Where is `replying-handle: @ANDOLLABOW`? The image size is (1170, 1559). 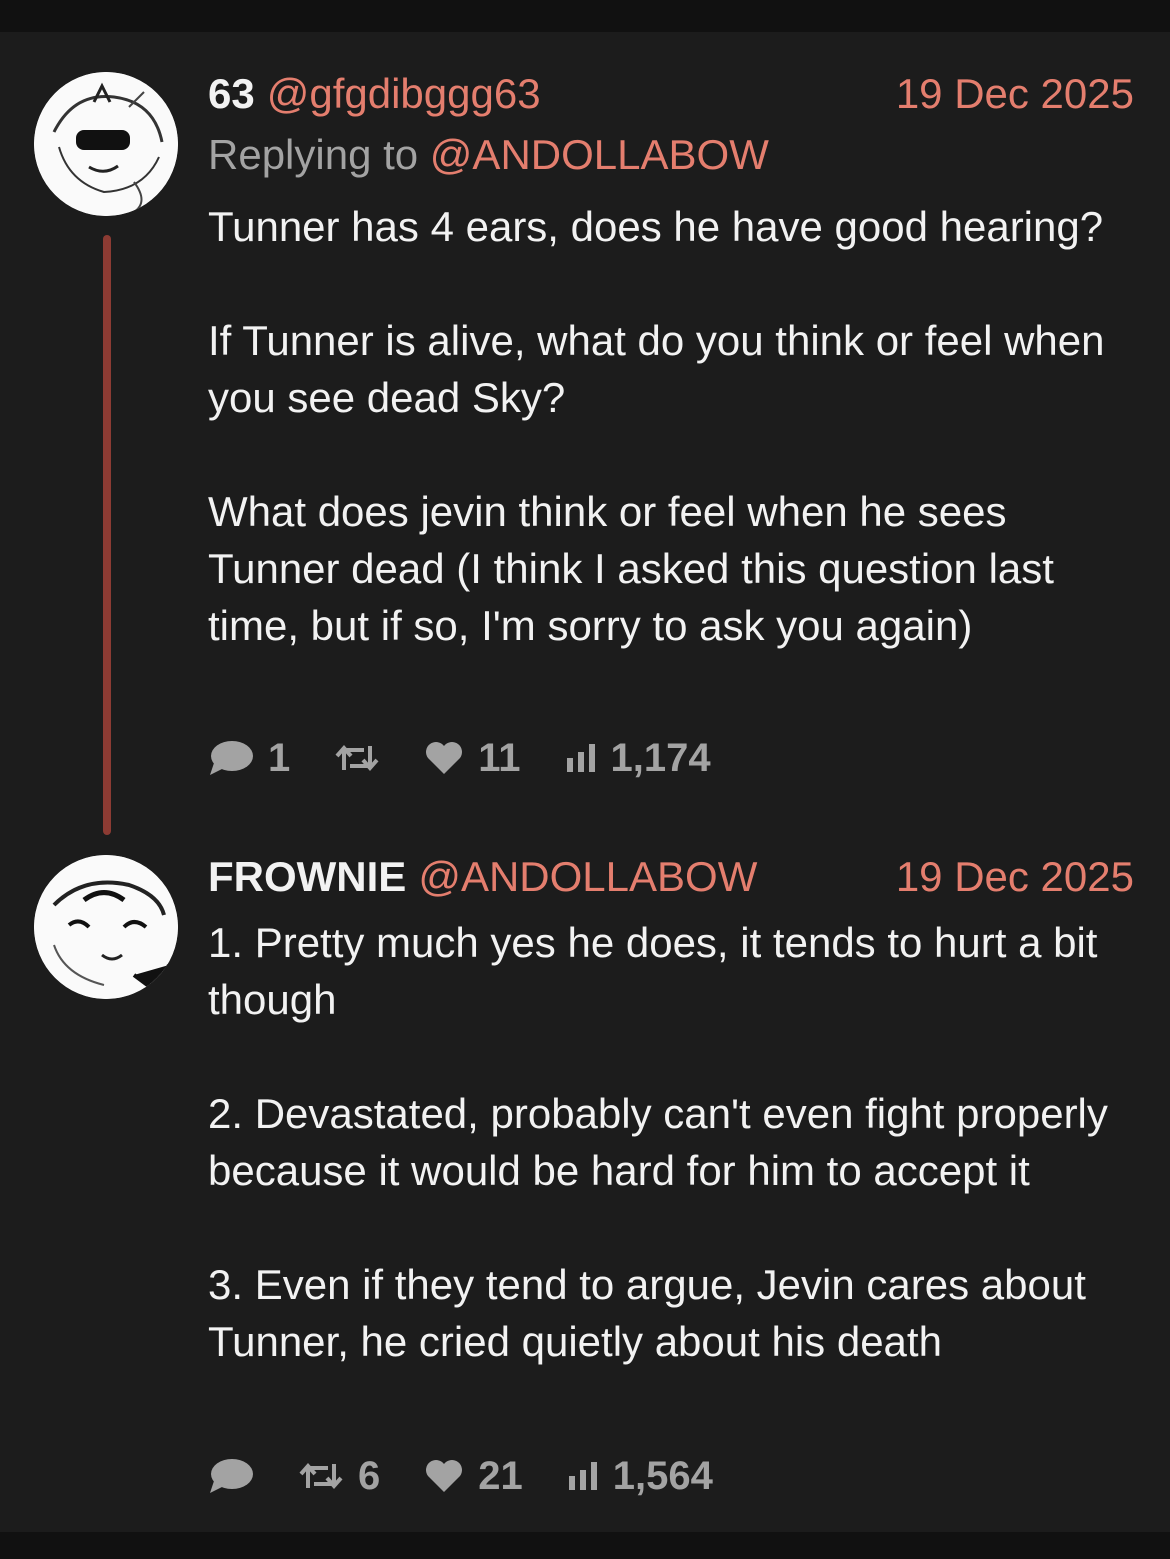 replying-handle: @ANDOLLABOW is located at coordinates (599, 154).